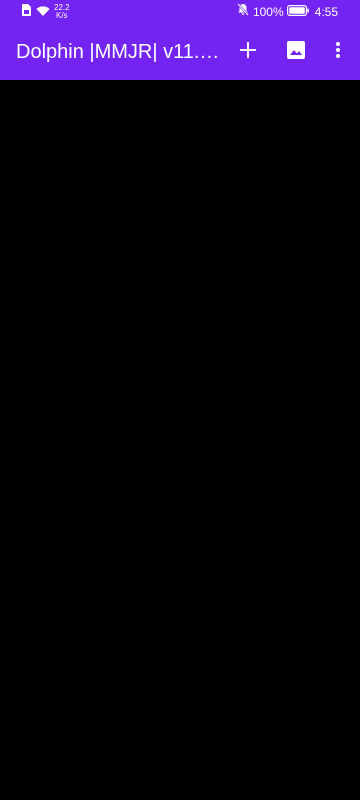 This screenshot has height=800, width=360. Describe the element at coordinates (43, 12) in the screenshot. I see `wifi-icon` at that location.